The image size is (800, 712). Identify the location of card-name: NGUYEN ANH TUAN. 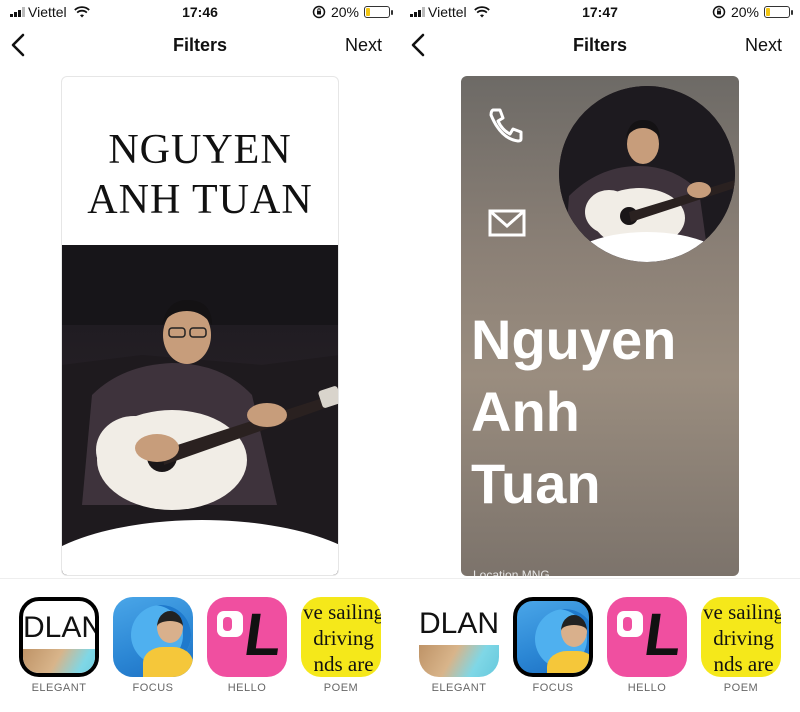
(200, 175).